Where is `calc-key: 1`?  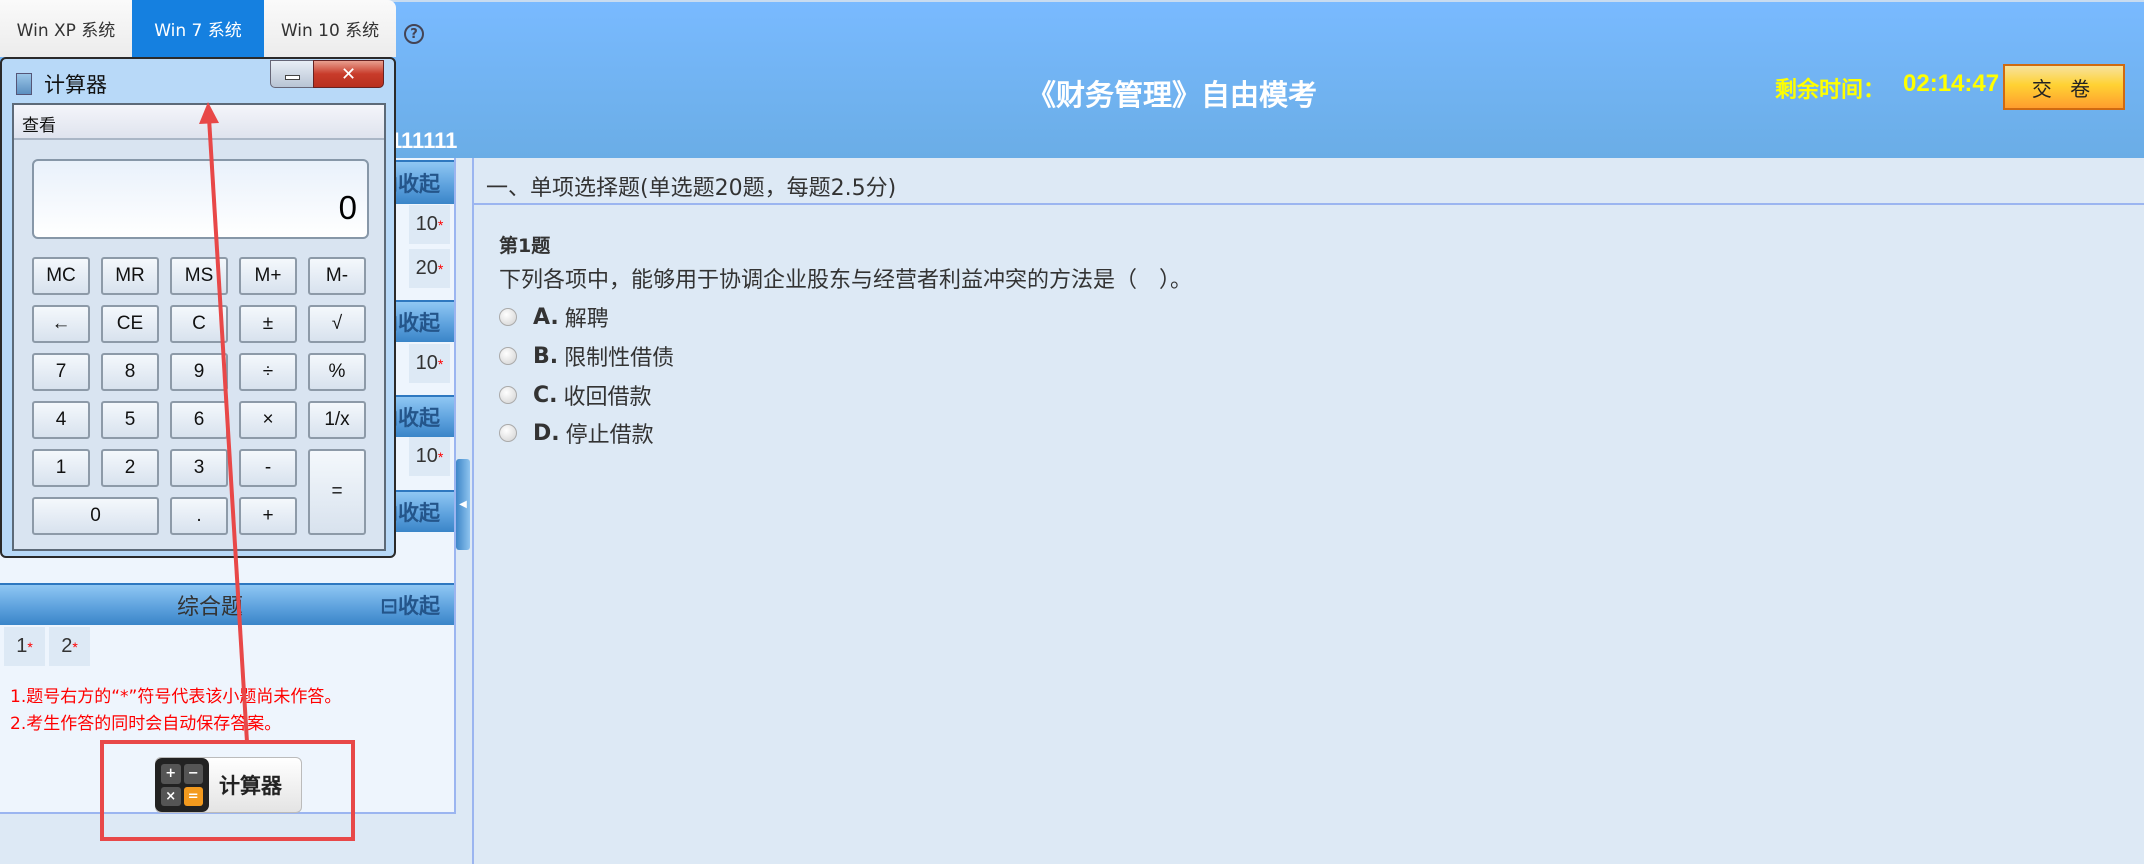
calc-key: 1 is located at coordinates (61, 468).